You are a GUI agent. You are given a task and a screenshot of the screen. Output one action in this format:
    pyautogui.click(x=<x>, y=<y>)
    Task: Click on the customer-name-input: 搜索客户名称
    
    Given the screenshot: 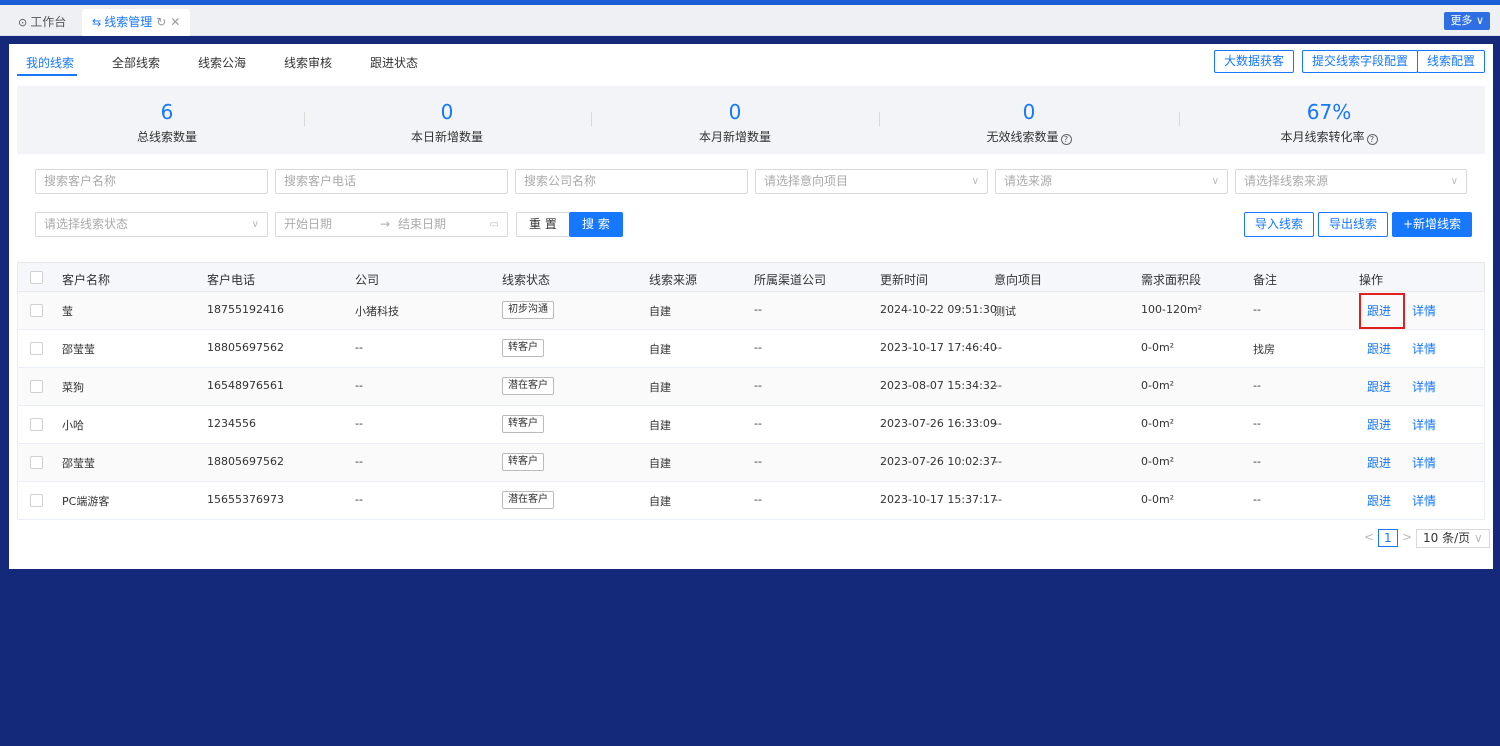 What is the action you would take?
    pyautogui.click(x=151, y=181)
    